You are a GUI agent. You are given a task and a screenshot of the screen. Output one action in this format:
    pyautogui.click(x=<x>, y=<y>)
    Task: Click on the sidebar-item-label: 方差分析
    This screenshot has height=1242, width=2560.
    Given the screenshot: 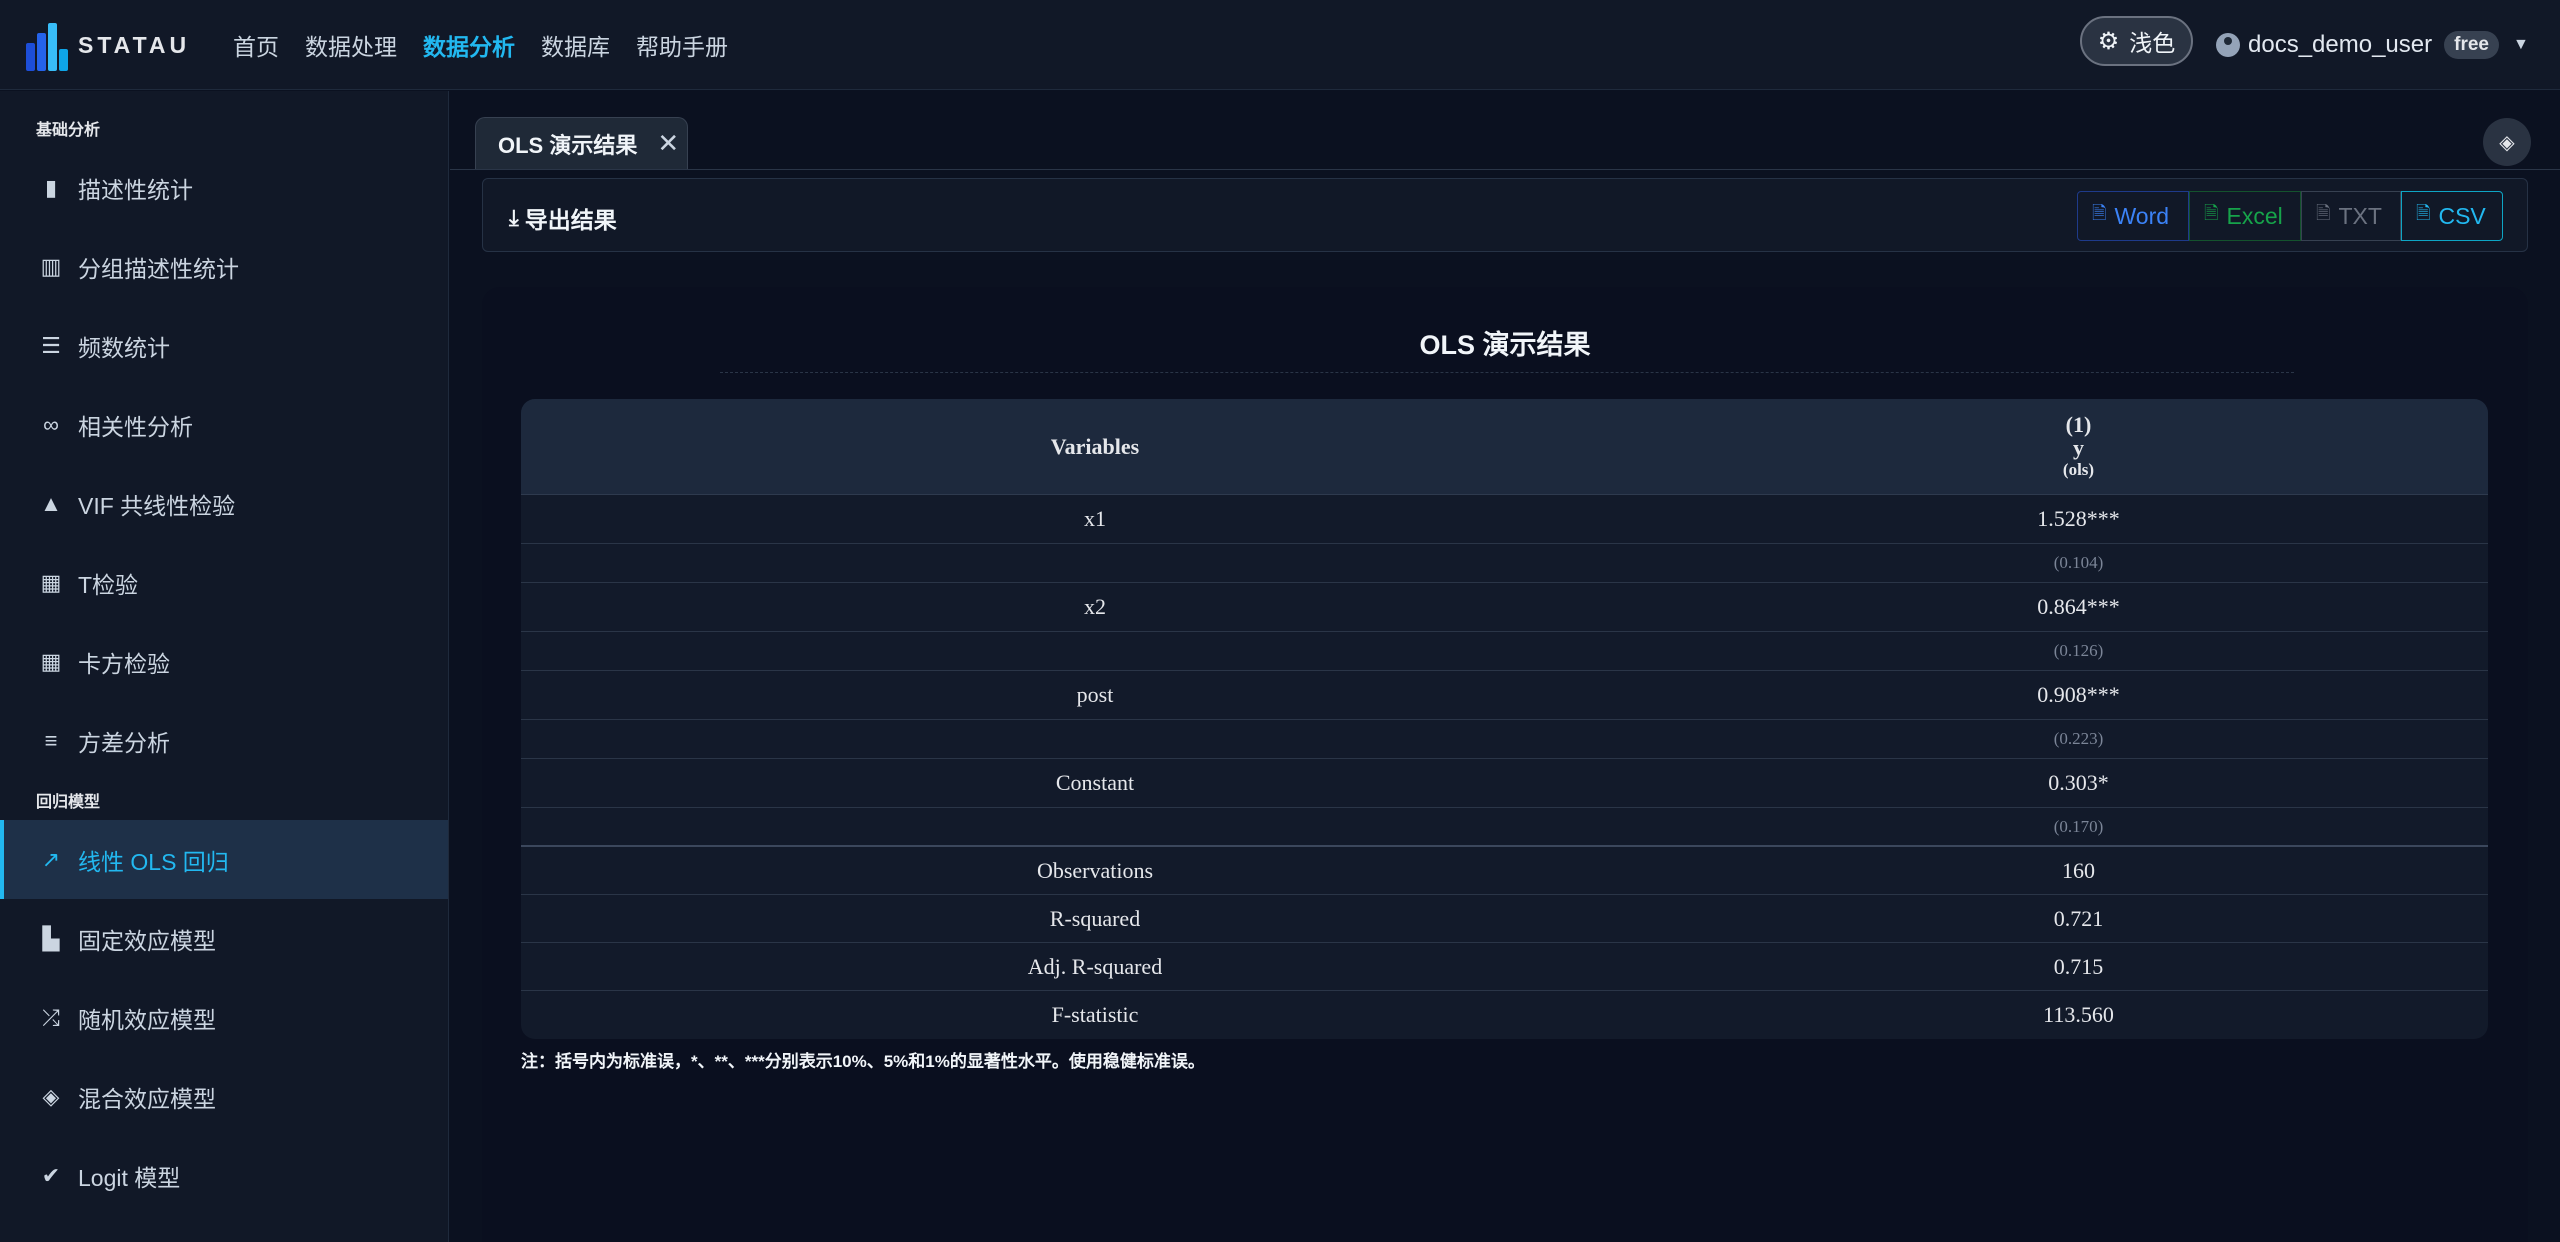 What is the action you would take?
    pyautogui.click(x=124, y=742)
    